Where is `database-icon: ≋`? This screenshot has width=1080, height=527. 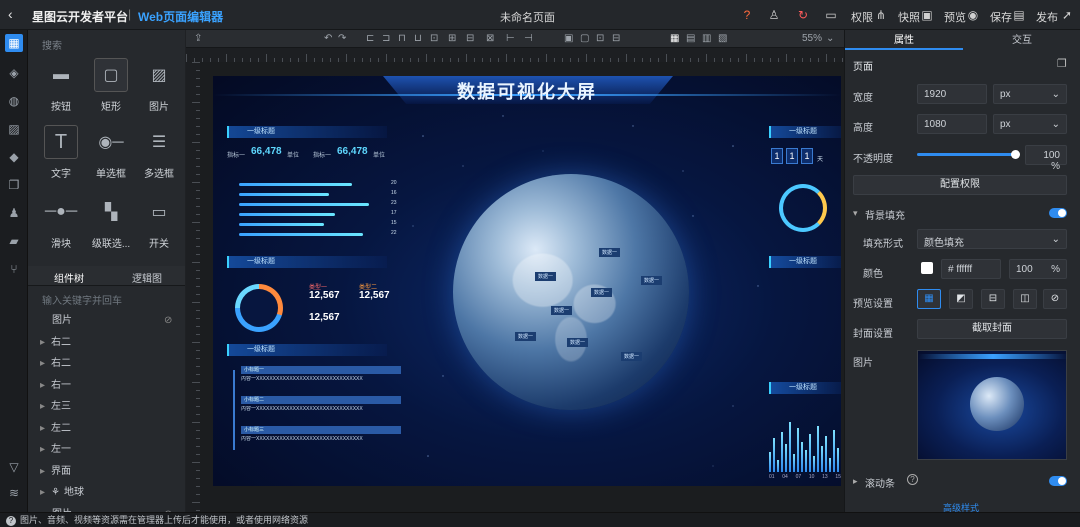
database-icon: ≋ is located at coordinates (14, 493).